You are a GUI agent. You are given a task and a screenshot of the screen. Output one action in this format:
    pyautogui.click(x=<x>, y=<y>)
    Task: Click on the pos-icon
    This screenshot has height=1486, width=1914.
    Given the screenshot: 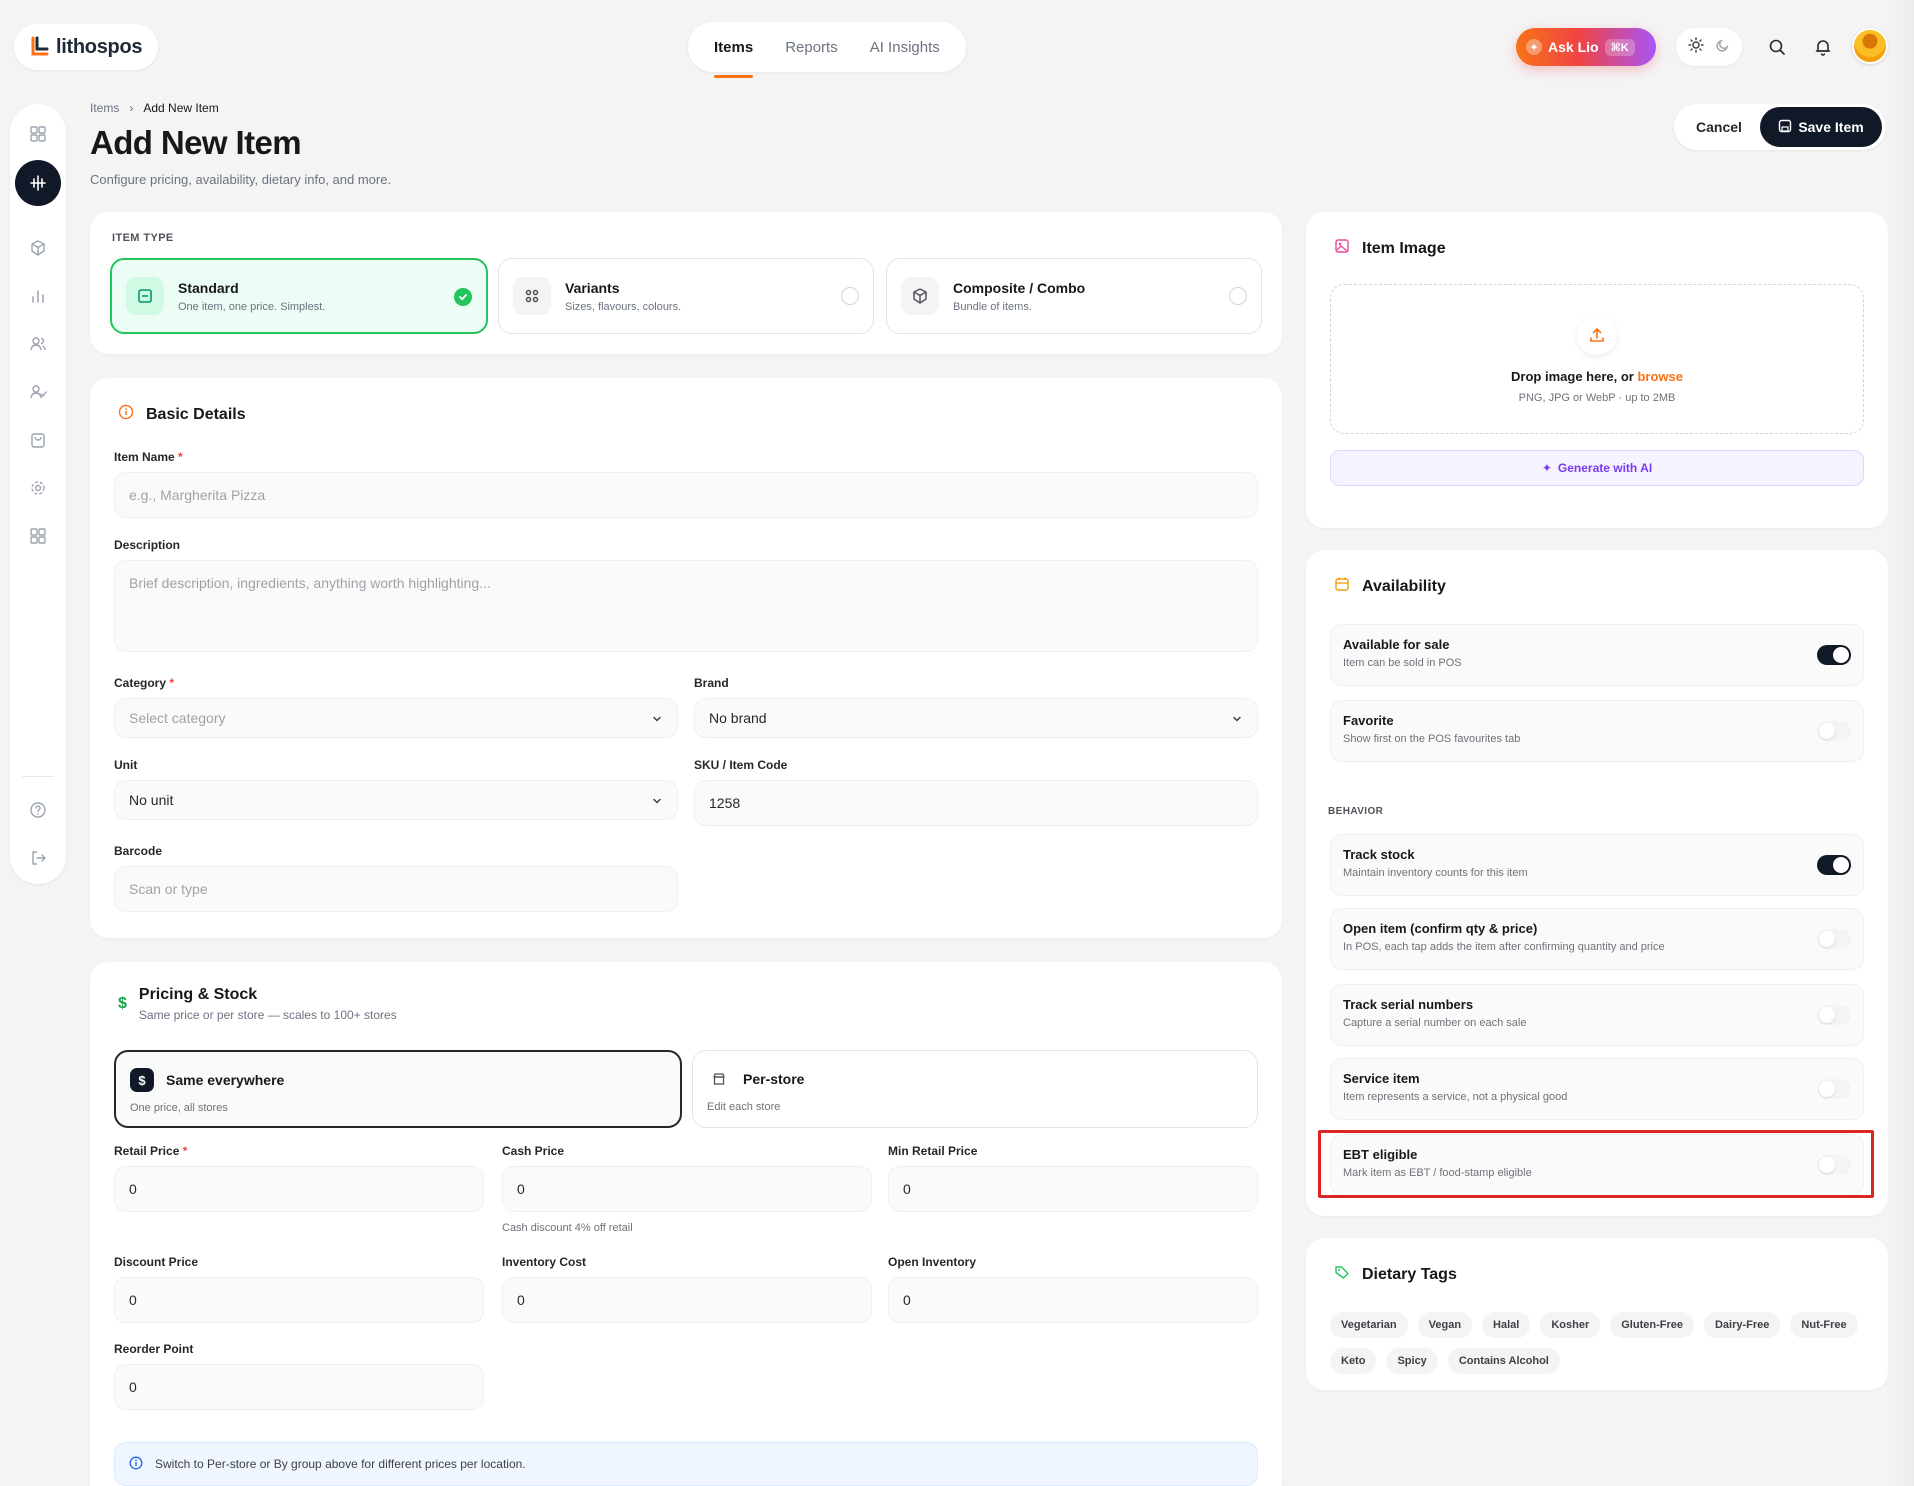 What is the action you would take?
    pyautogui.click(x=38, y=183)
    